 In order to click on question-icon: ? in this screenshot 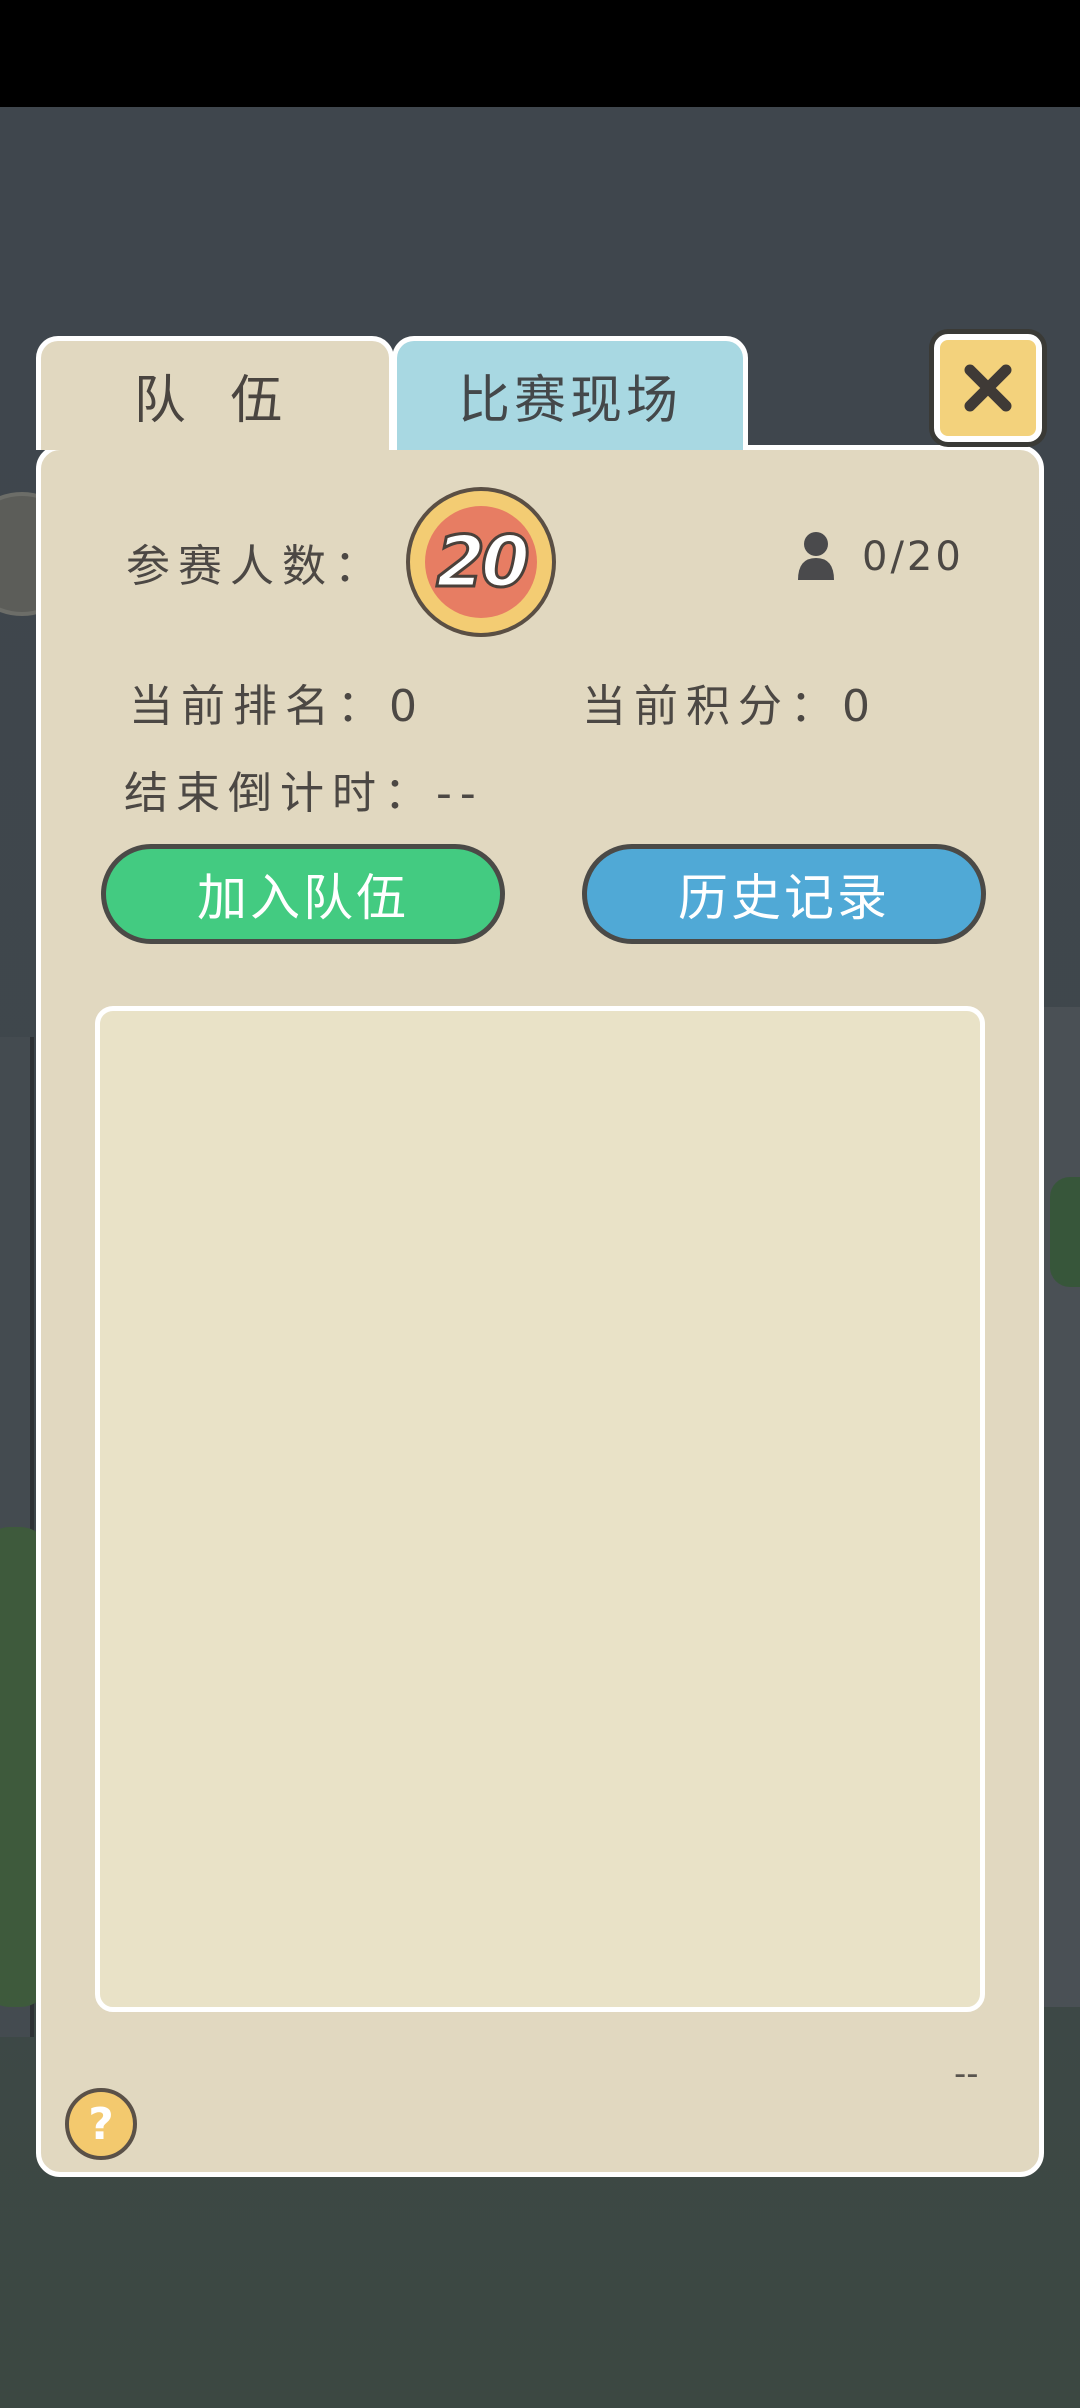, I will do `click(101, 2124)`.